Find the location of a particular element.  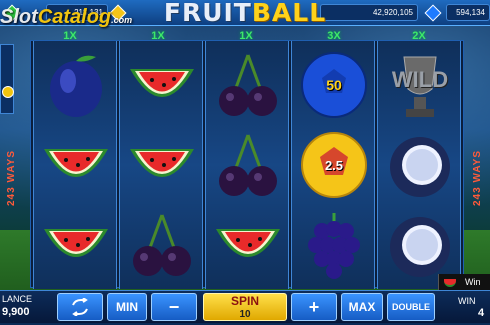

ways-label-right: 243 WAYS is located at coordinates (477, 178).